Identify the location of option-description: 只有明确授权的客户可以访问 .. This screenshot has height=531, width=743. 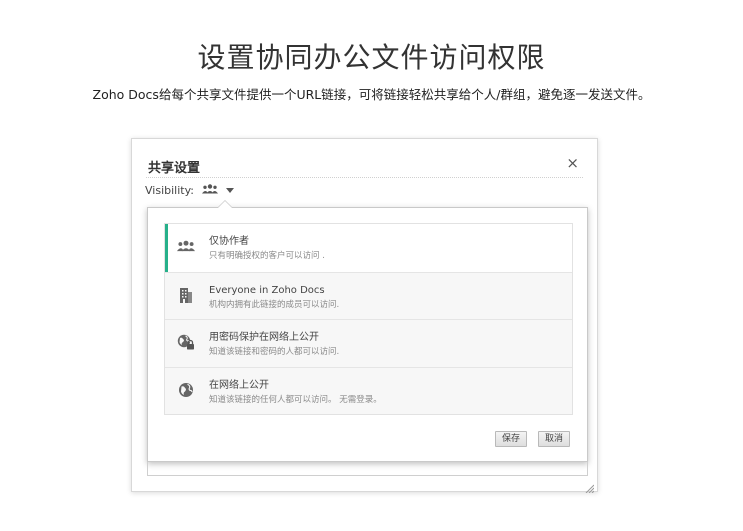
(267, 256).